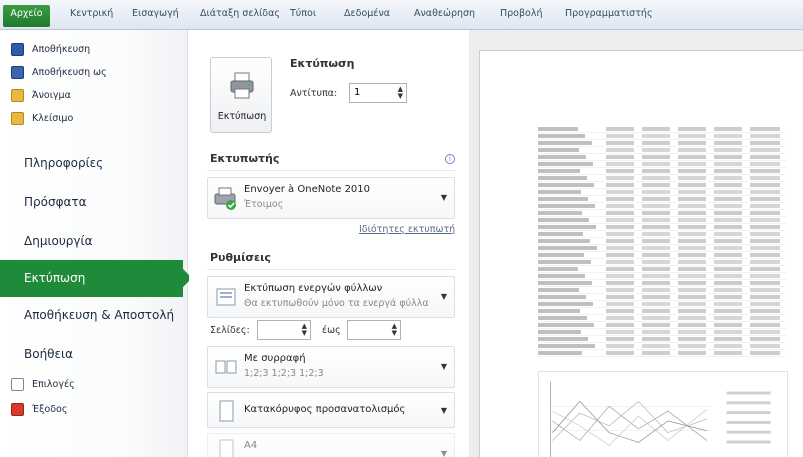 This screenshot has height=457, width=803. Describe the element at coordinates (331, 410) in the screenshot. I see `orientation-dropdown: Κατακόρυφος προσανατολισμός ▼` at that location.